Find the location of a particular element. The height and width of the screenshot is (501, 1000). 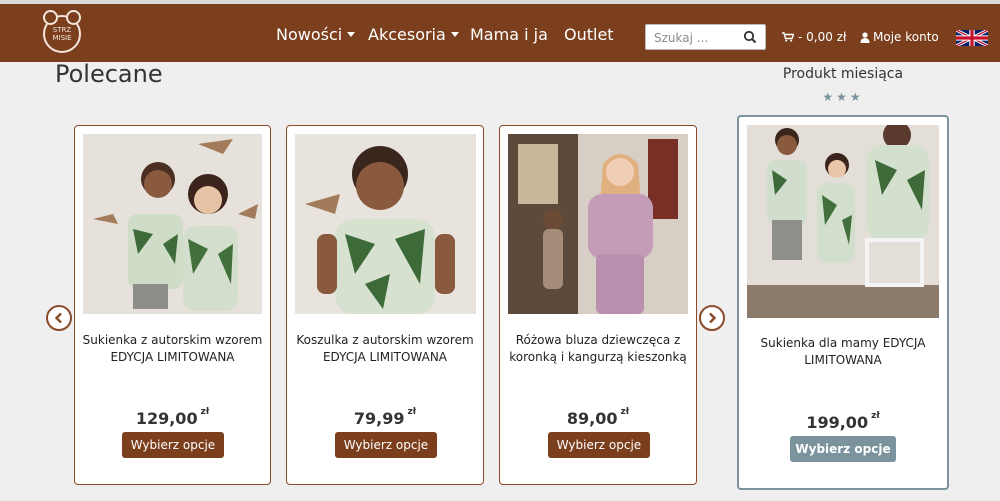

carousel-next-button is located at coordinates (712, 318).